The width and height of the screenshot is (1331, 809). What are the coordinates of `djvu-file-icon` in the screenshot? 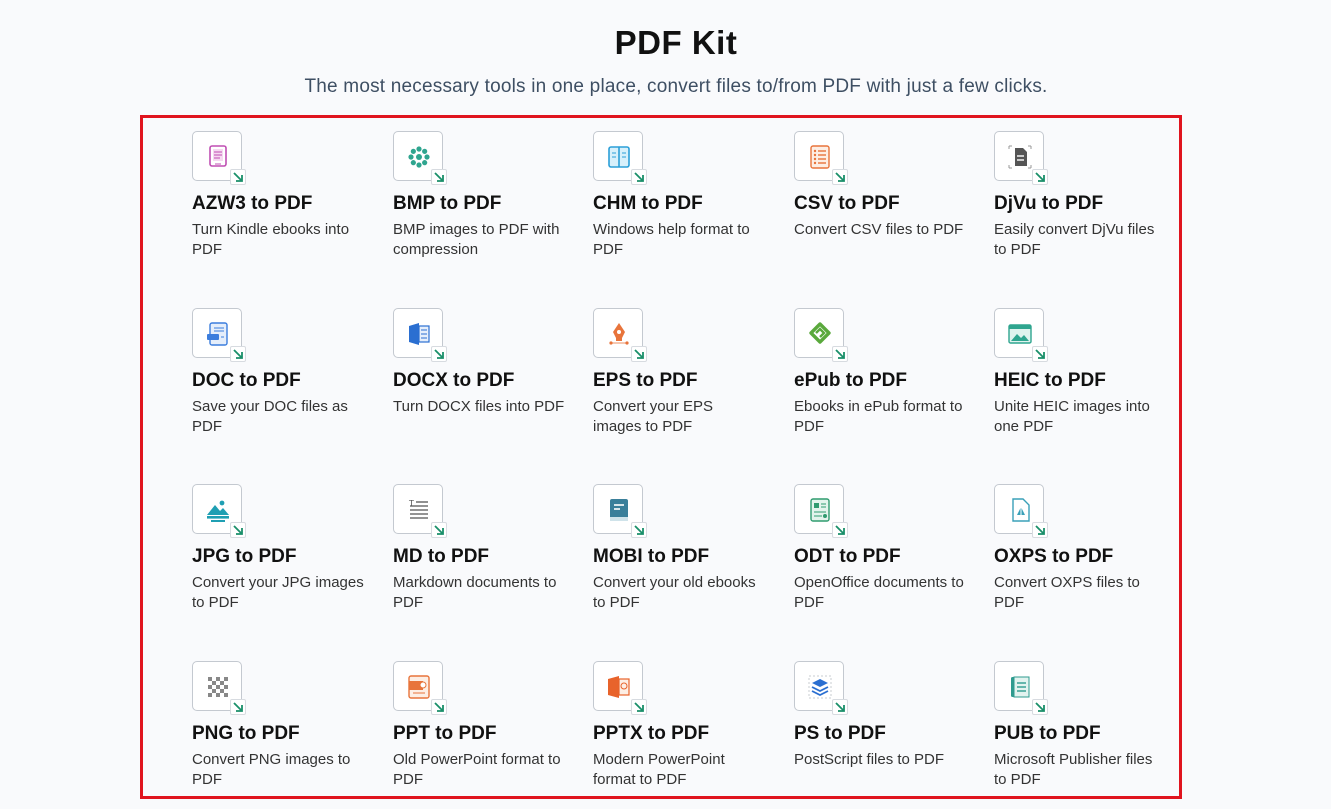 It's located at (1020, 157).